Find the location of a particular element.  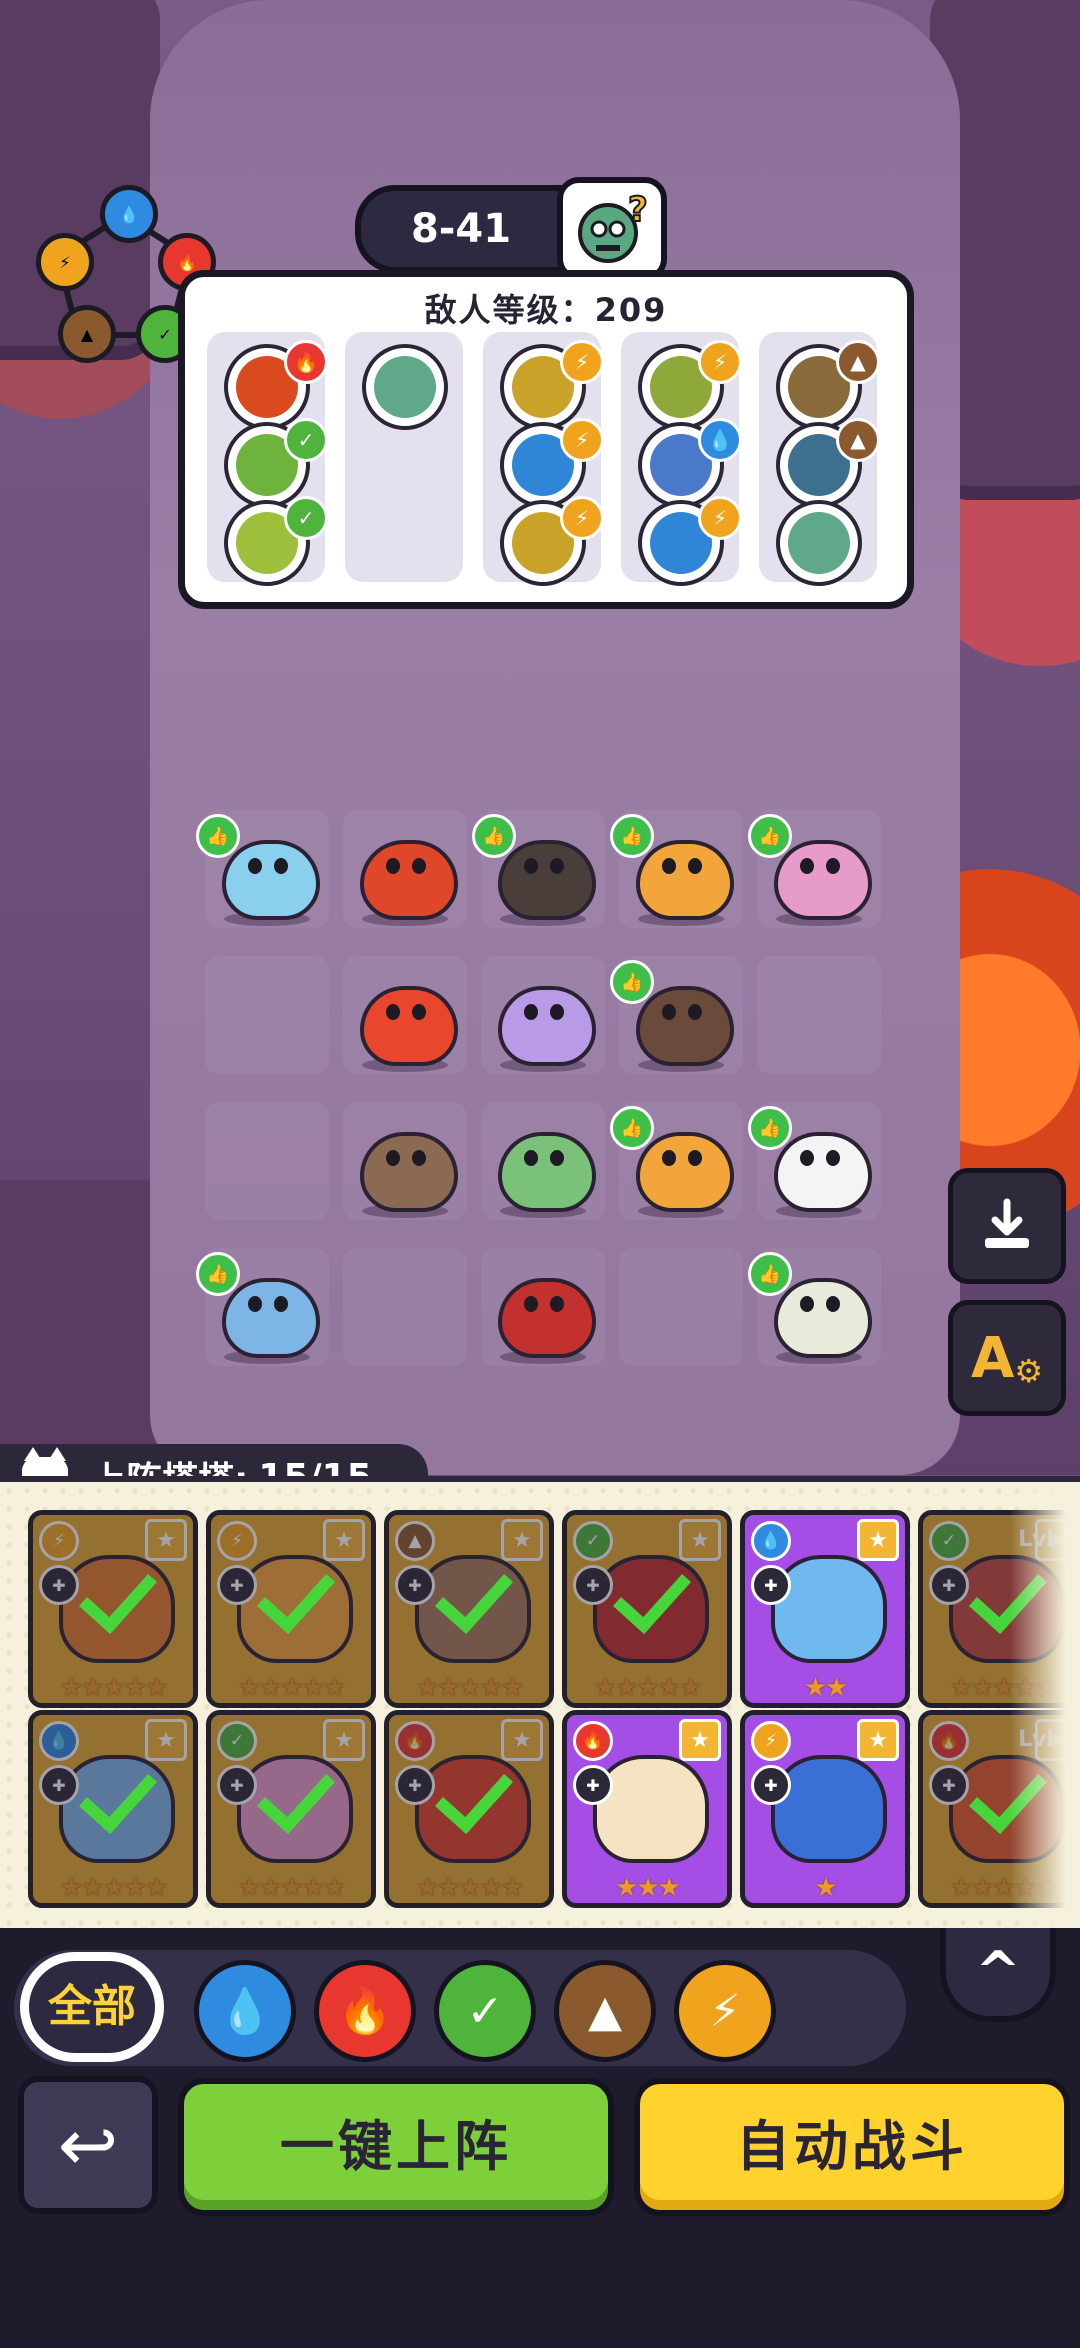

enemy-portrait: 💧 is located at coordinates (690, 463).